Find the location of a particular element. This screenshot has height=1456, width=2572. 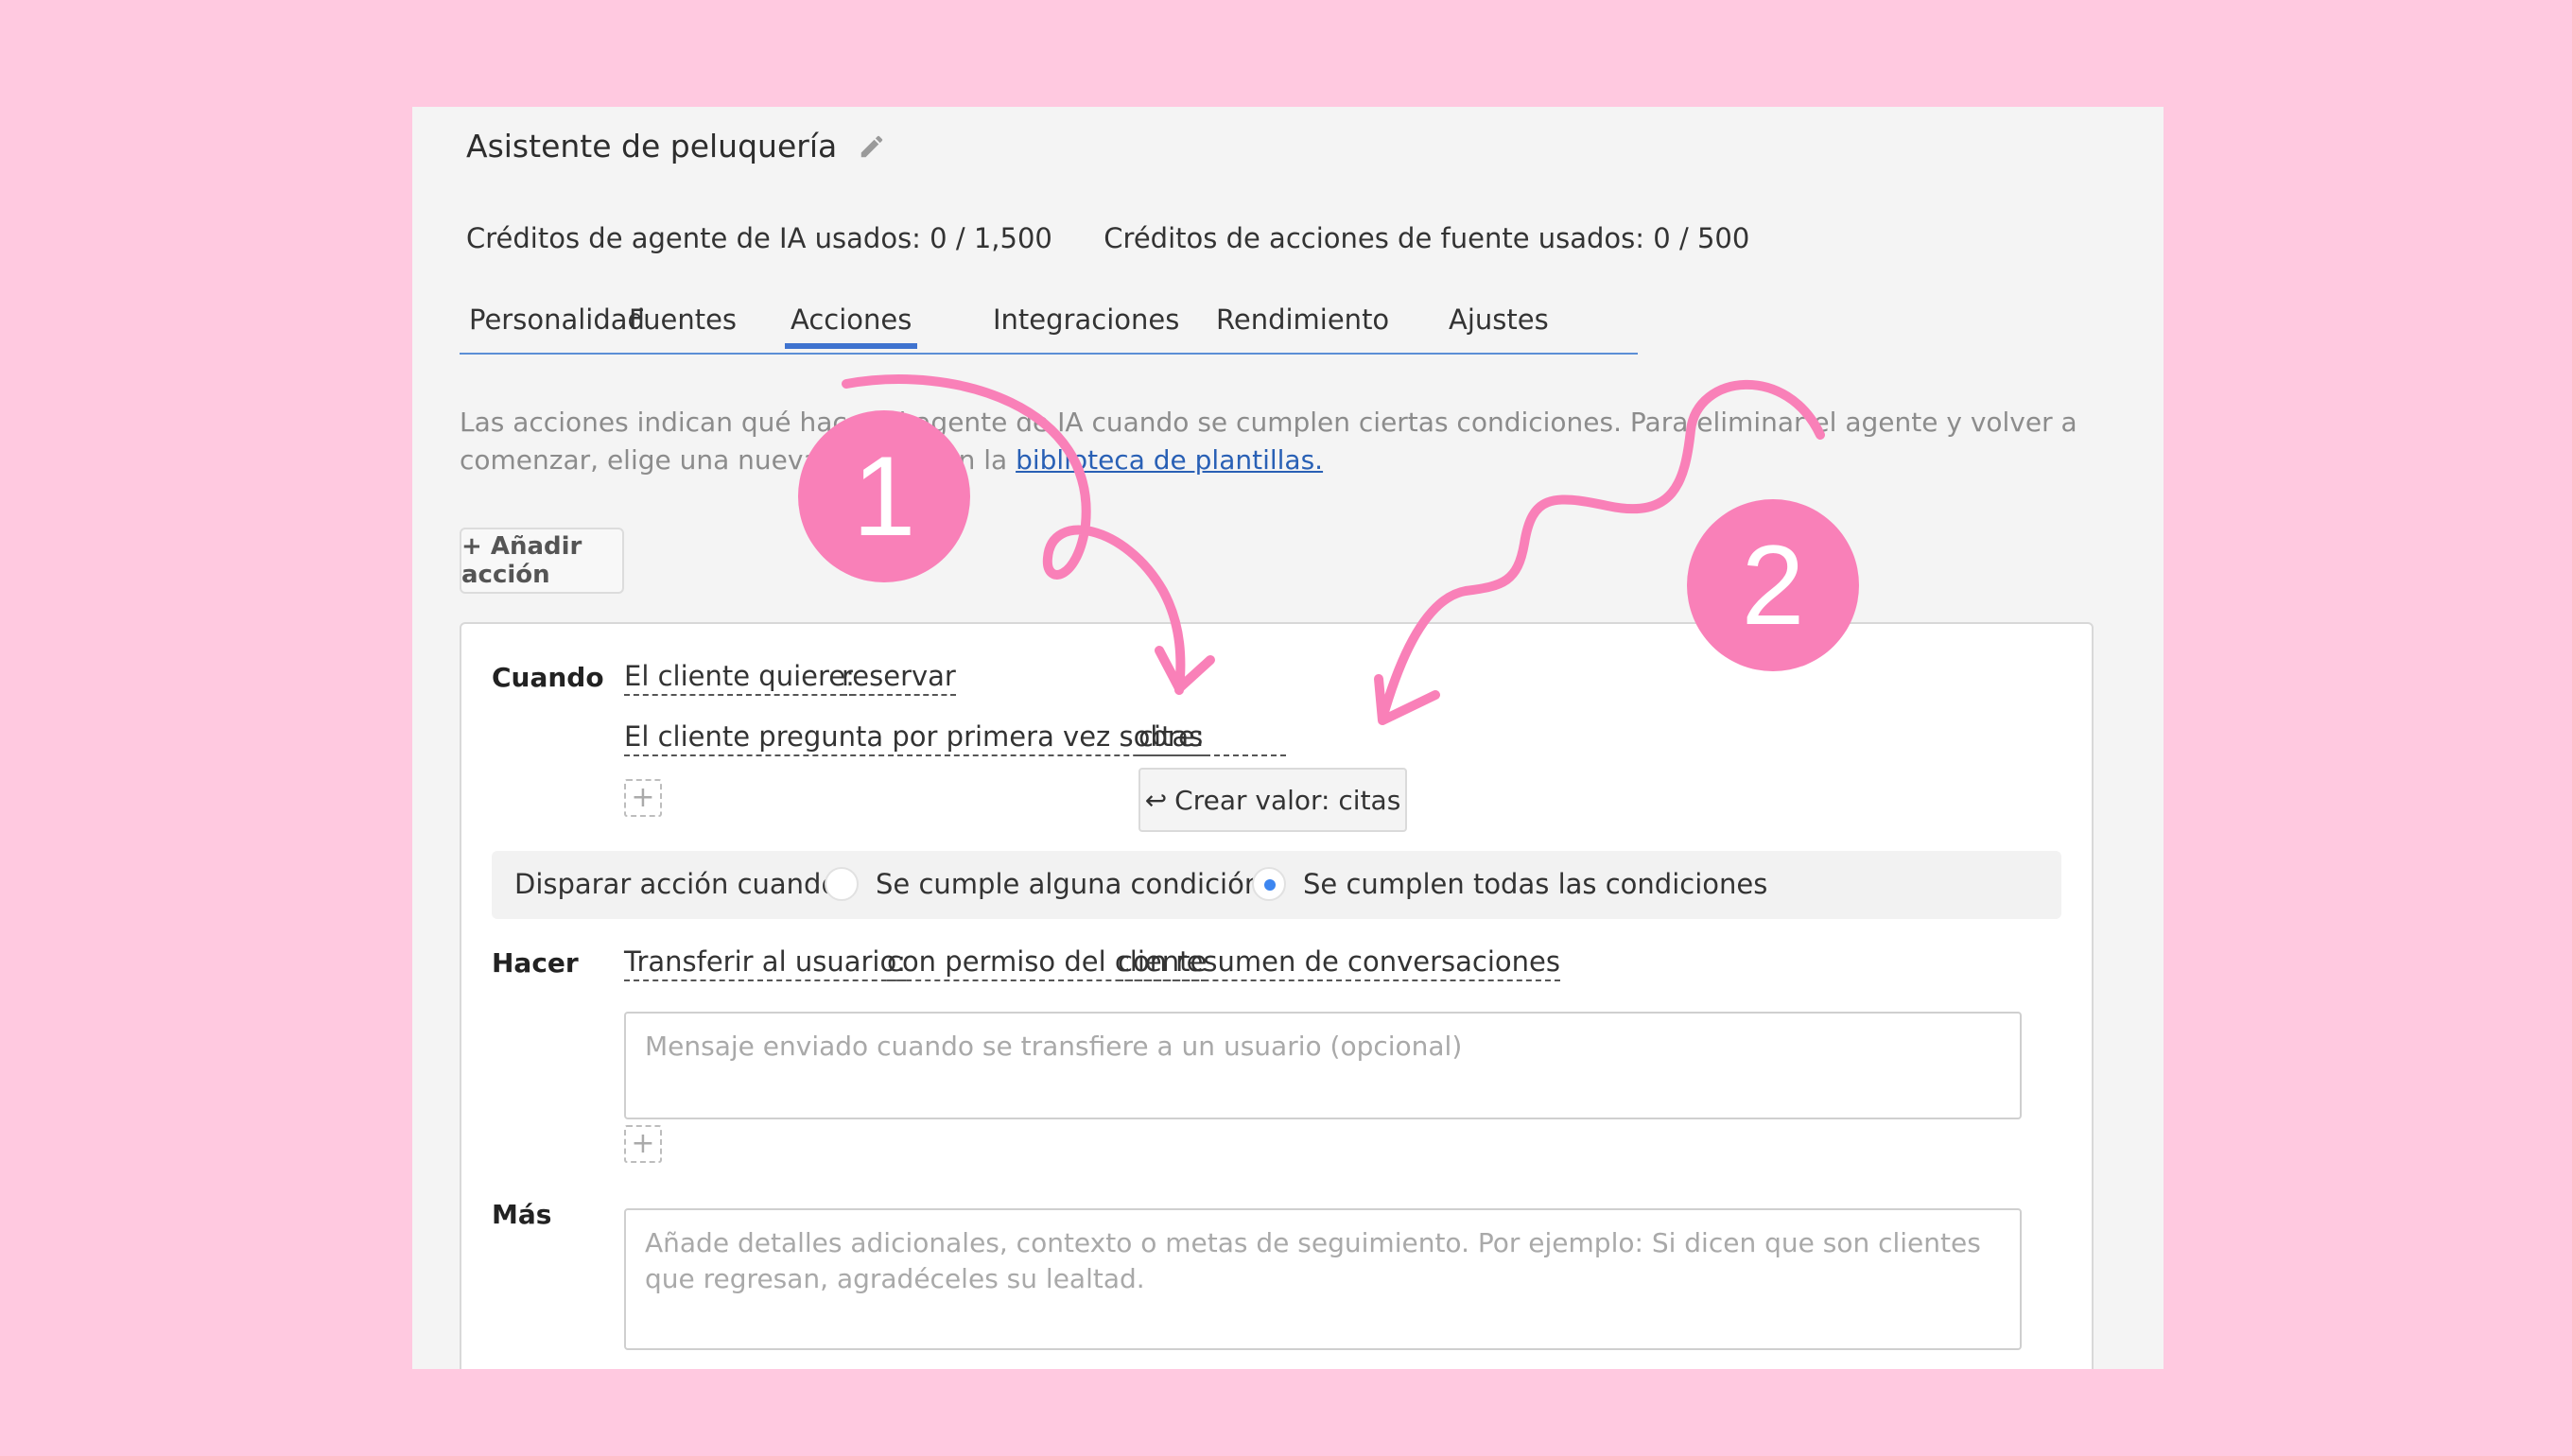

page-title: Asistente de peluquería is located at coordinates (652, 146).